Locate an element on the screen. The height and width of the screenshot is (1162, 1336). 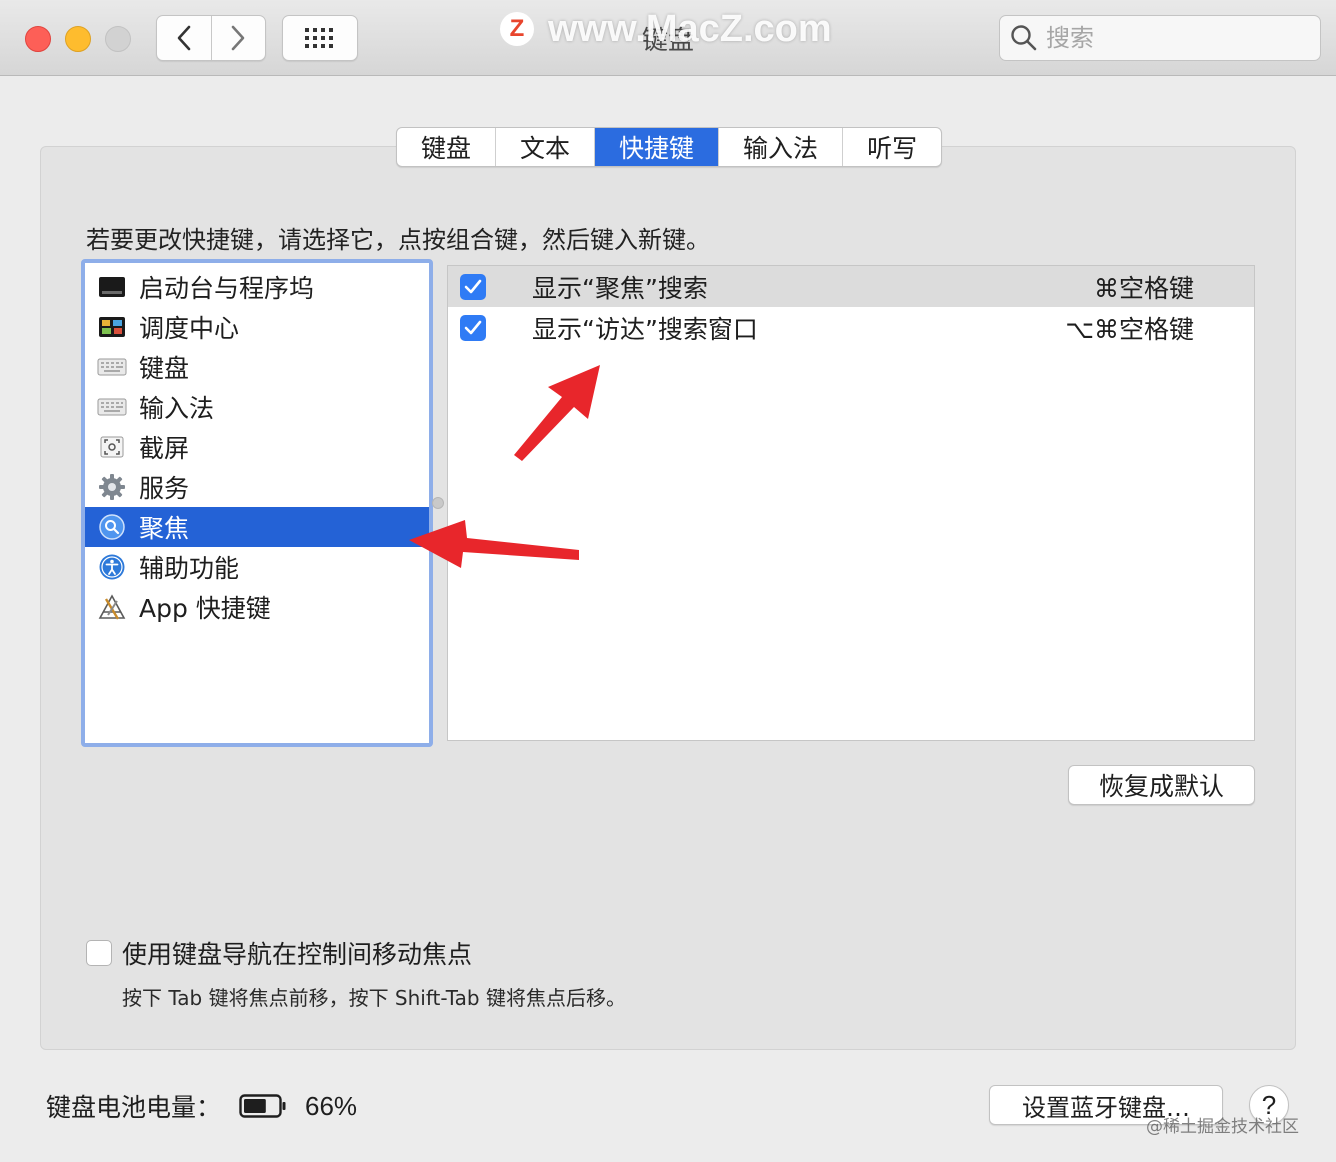
category-screenshots: 截屏 is located at coordinates (257, 447).